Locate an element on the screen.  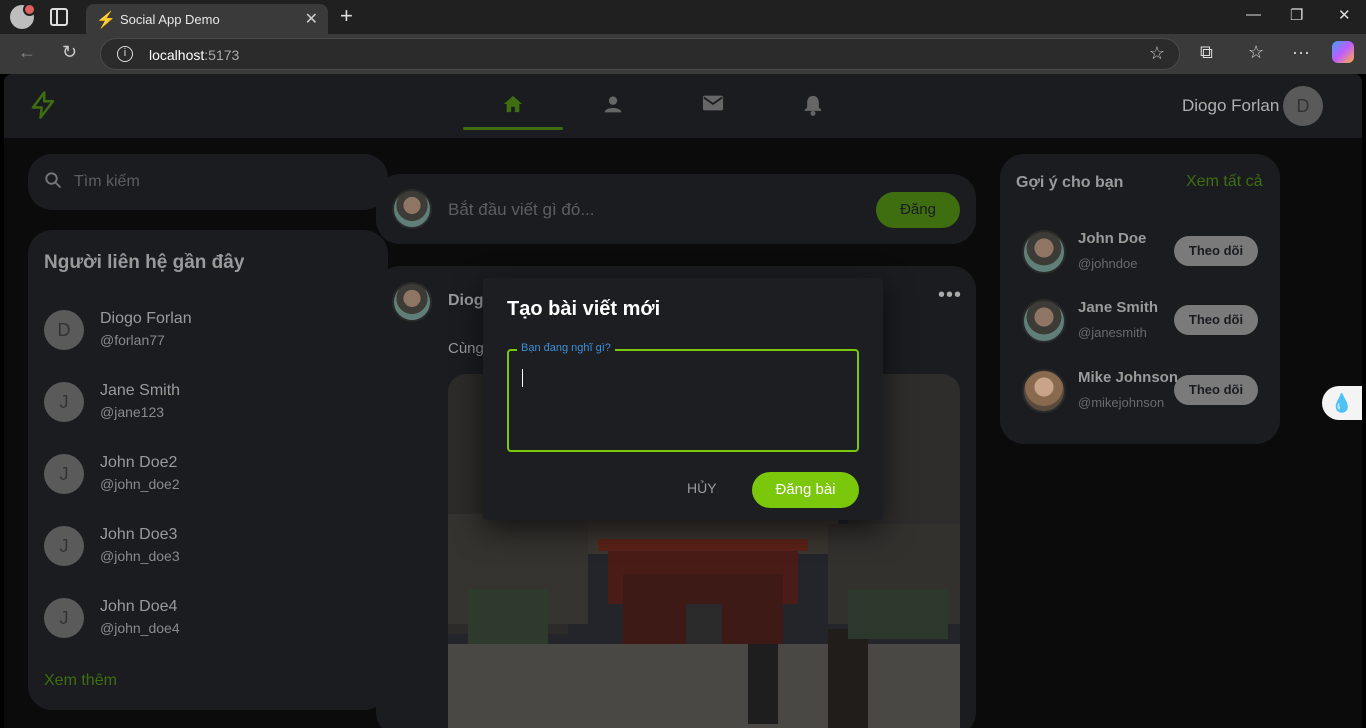
suggestion-item: Jane Smith @janesmith Theo dõi is located at coordinates (1147, 323).